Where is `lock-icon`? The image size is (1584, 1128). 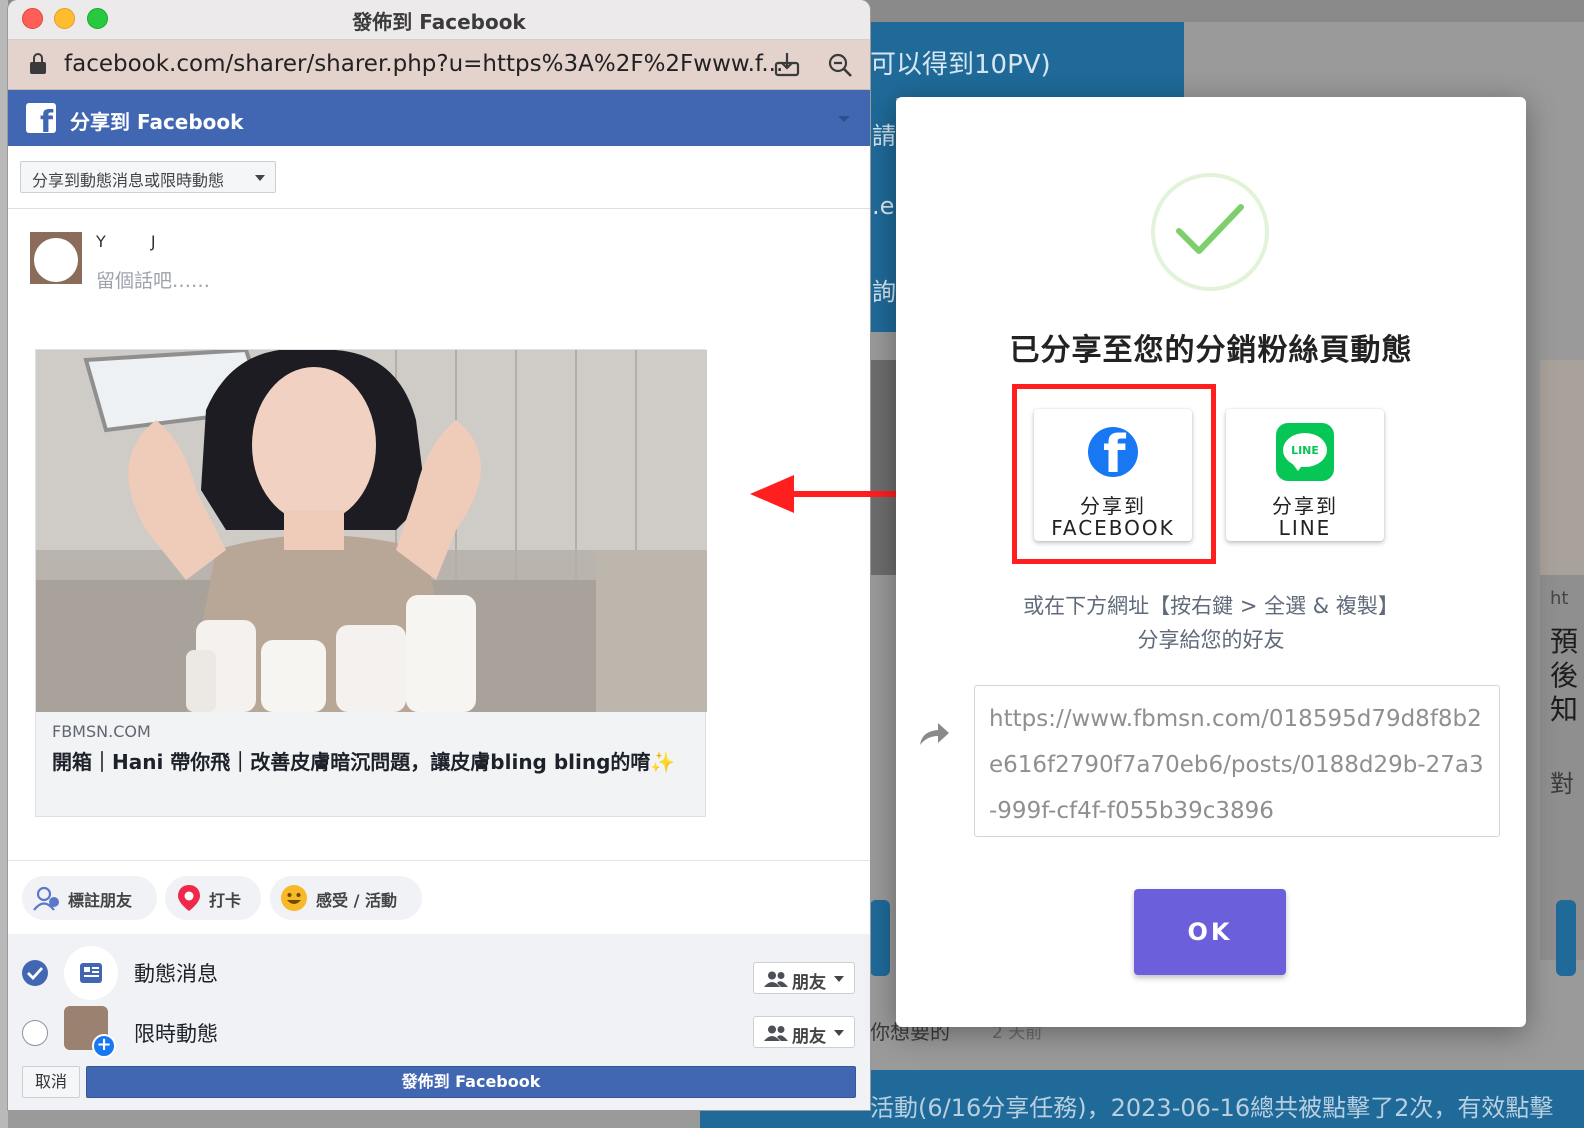 lock-icon is located at coordinates (38, 64).